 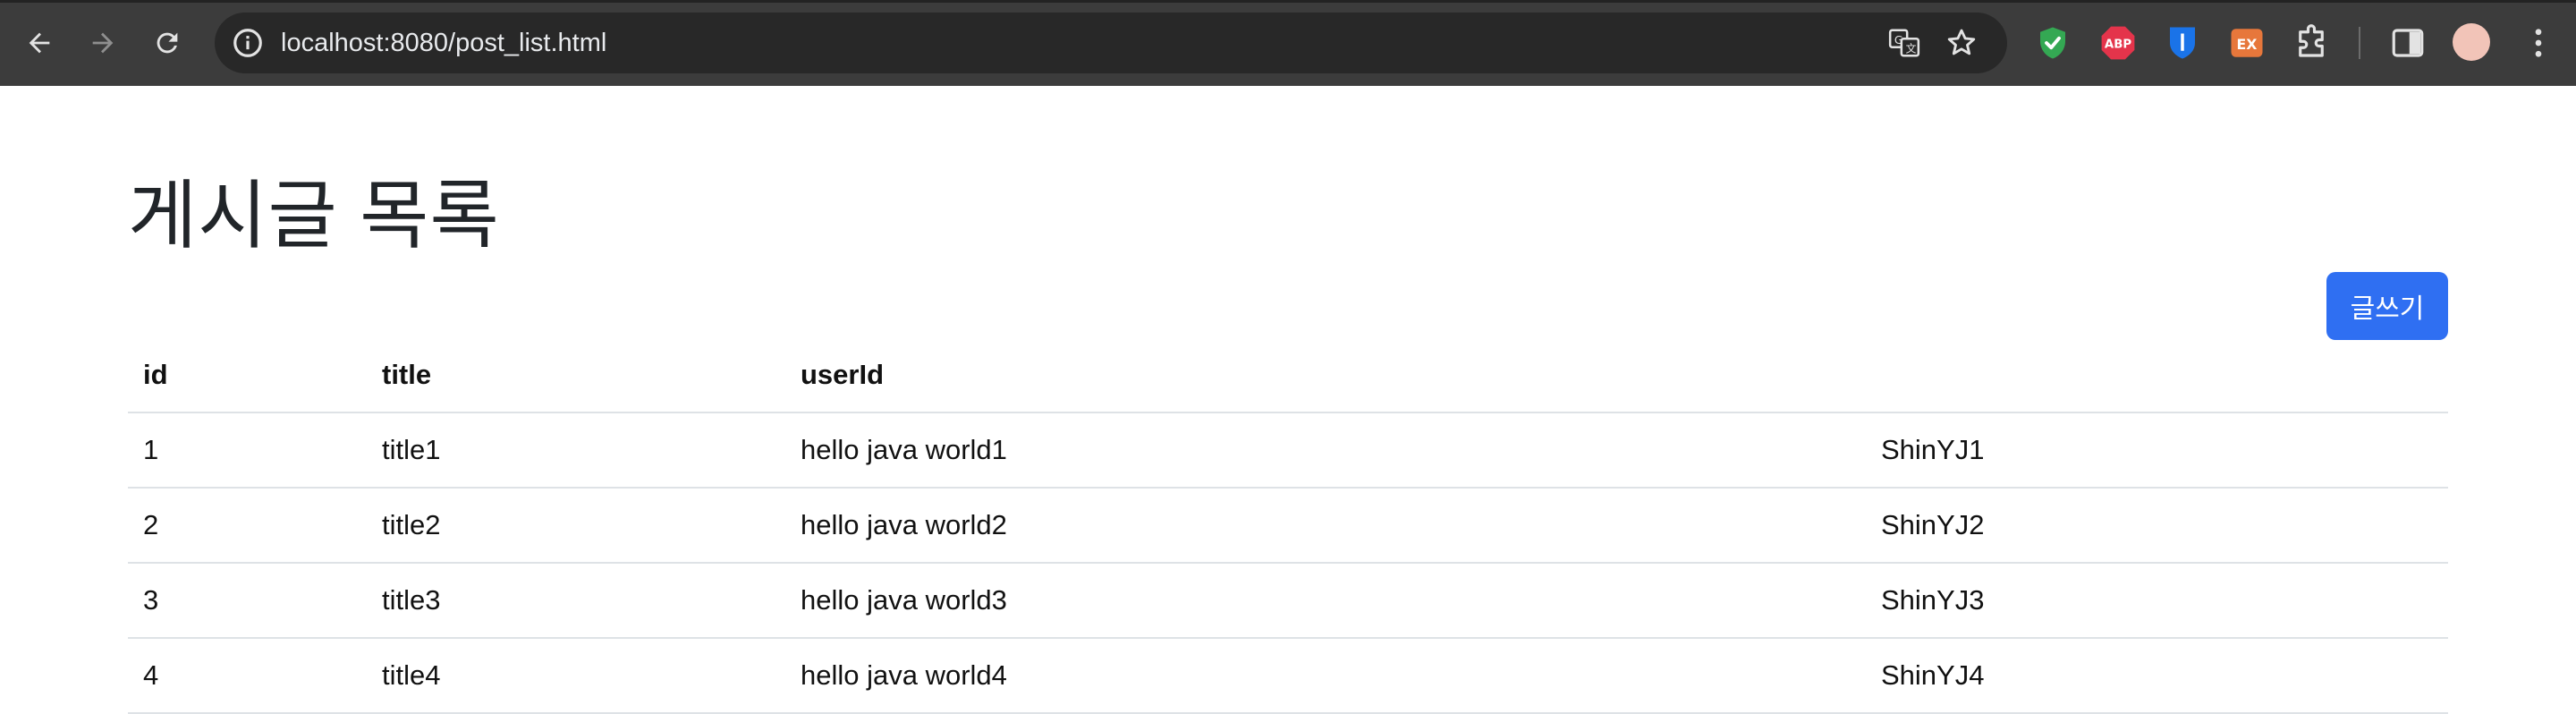 What do you see at coordinates (576, 600) in the screenshot?
I see `cell-title: title3` at bounding box center [576, 600].